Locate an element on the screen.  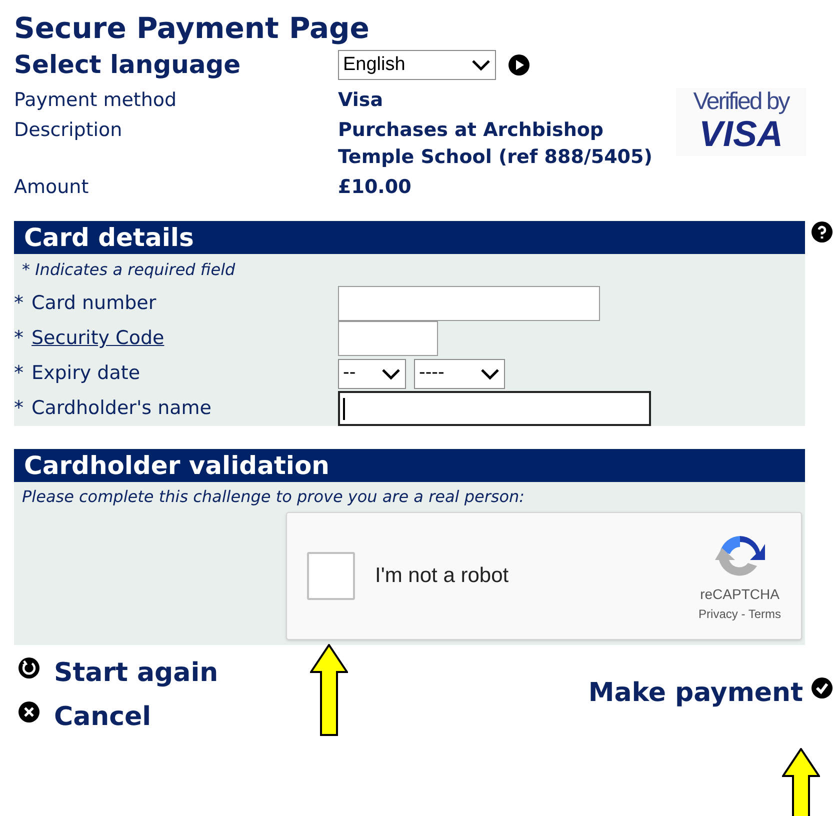
section-header: Card details is located at coordinates (409, 237).